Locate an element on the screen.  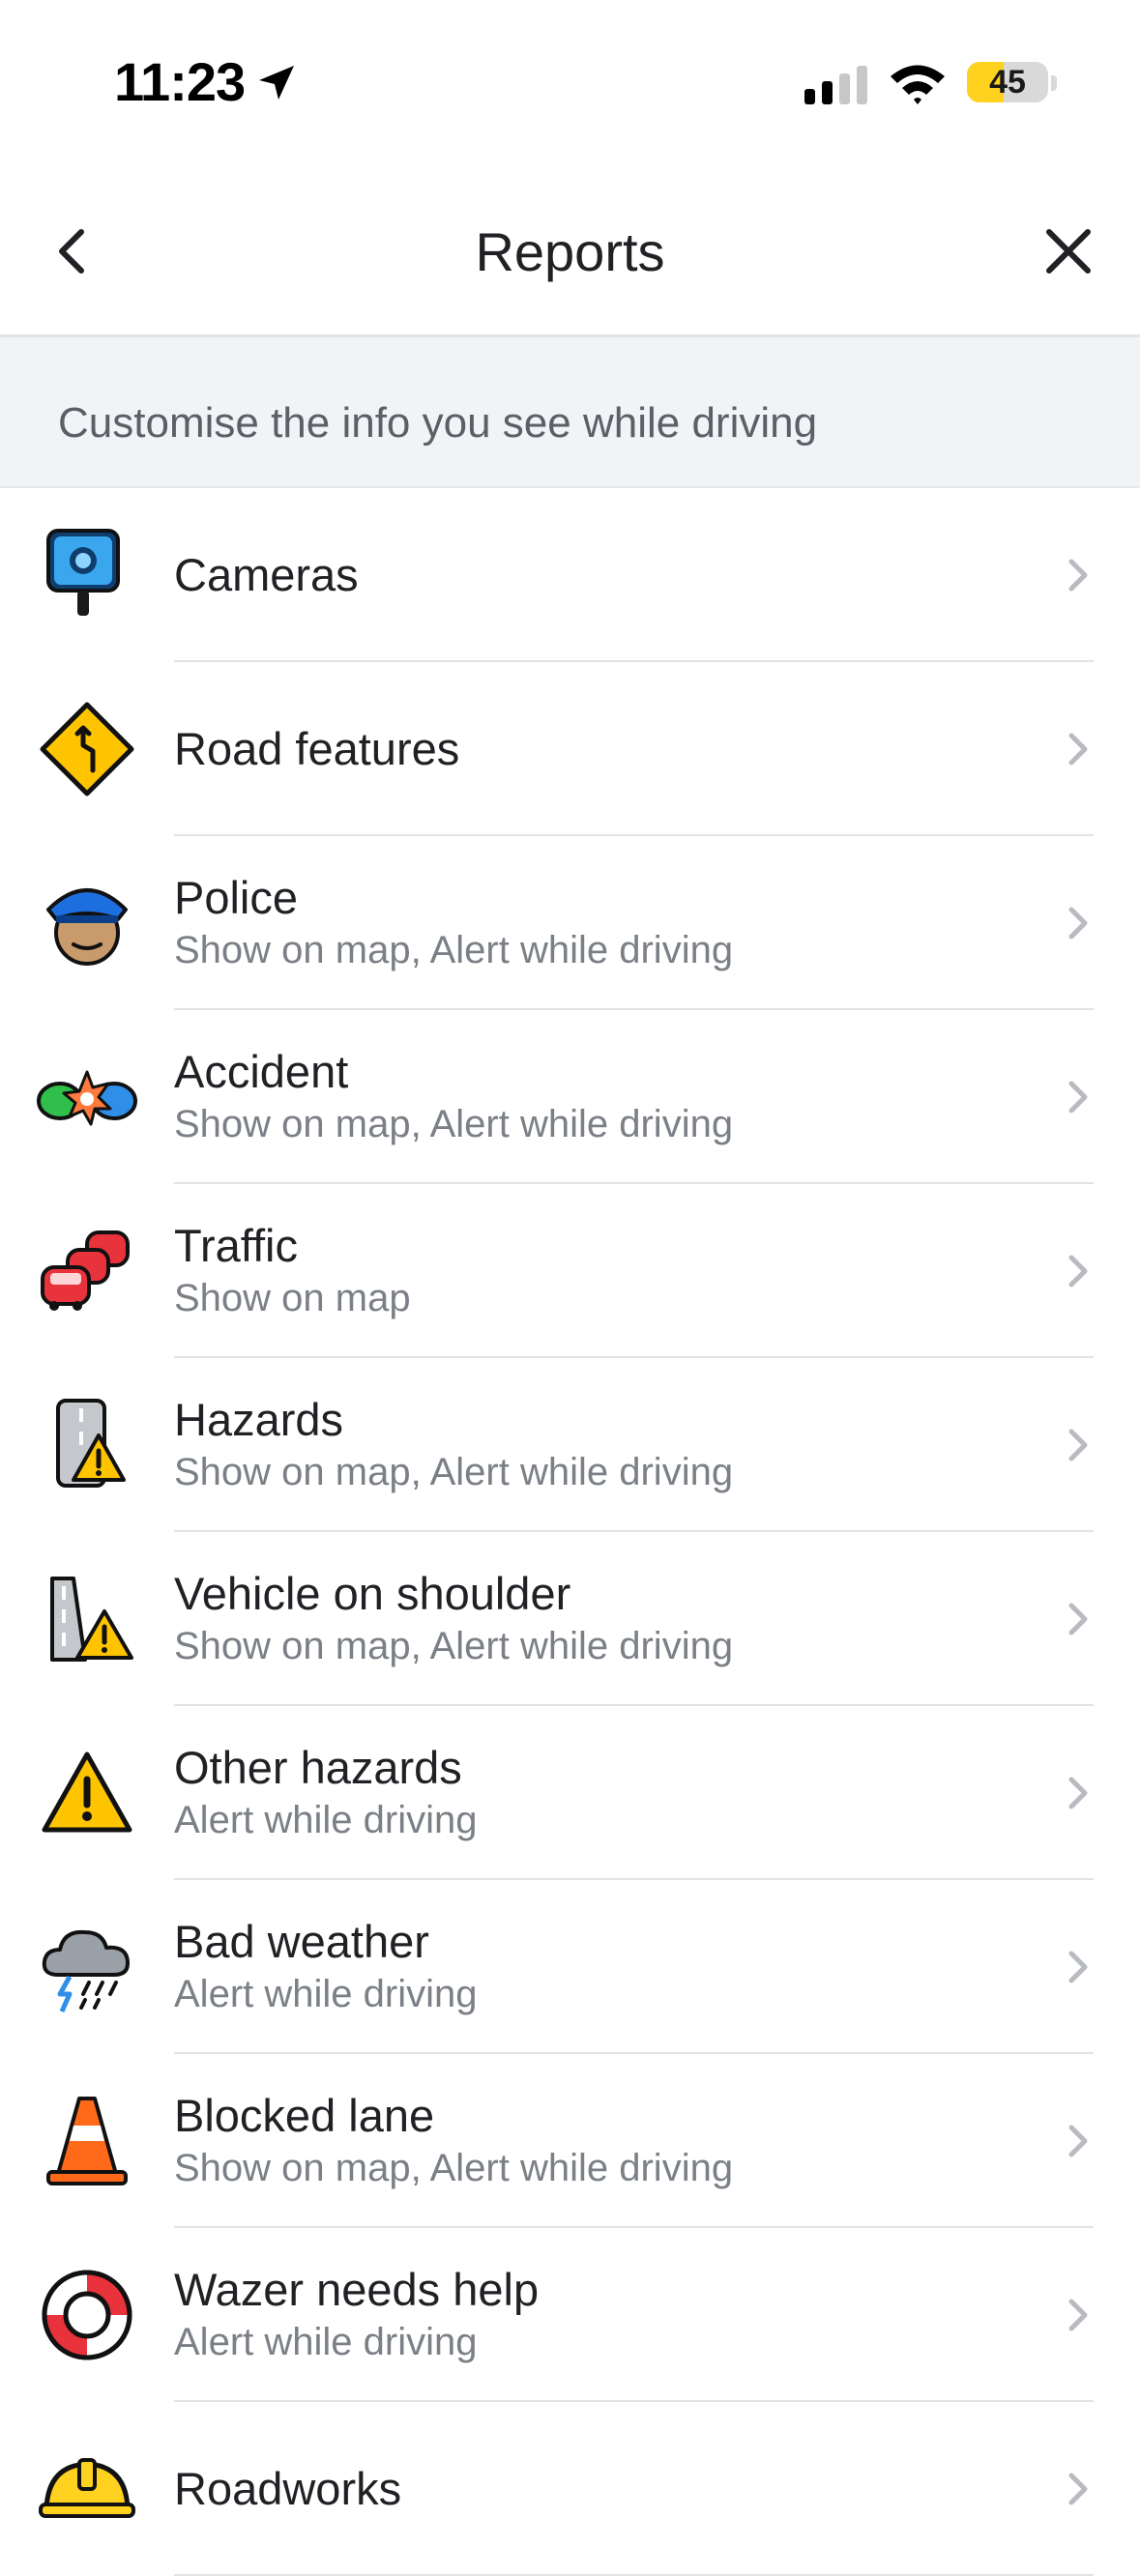
navigation-bar: Reports is located at coordinates (570, 250).